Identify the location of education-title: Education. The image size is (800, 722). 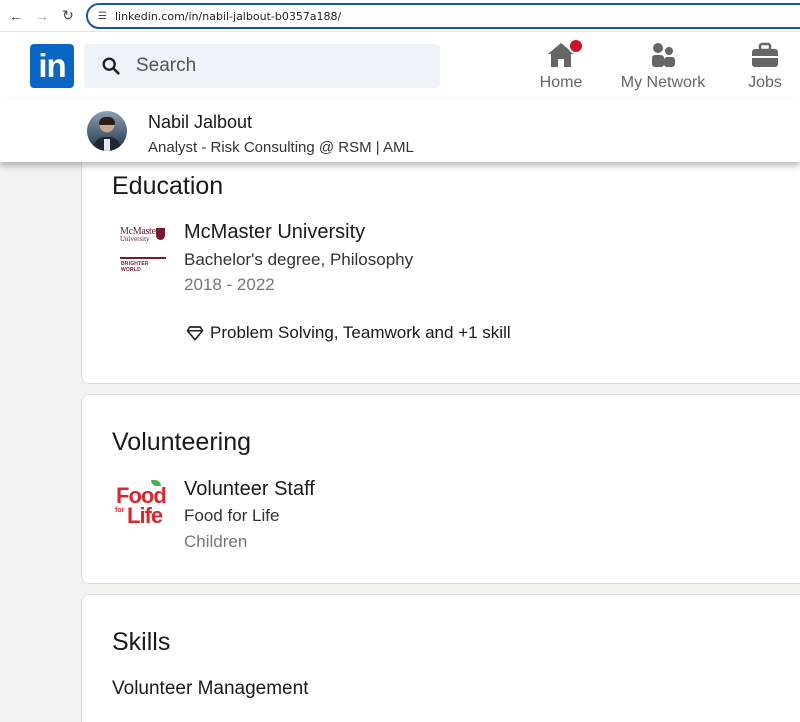
(168, 186).